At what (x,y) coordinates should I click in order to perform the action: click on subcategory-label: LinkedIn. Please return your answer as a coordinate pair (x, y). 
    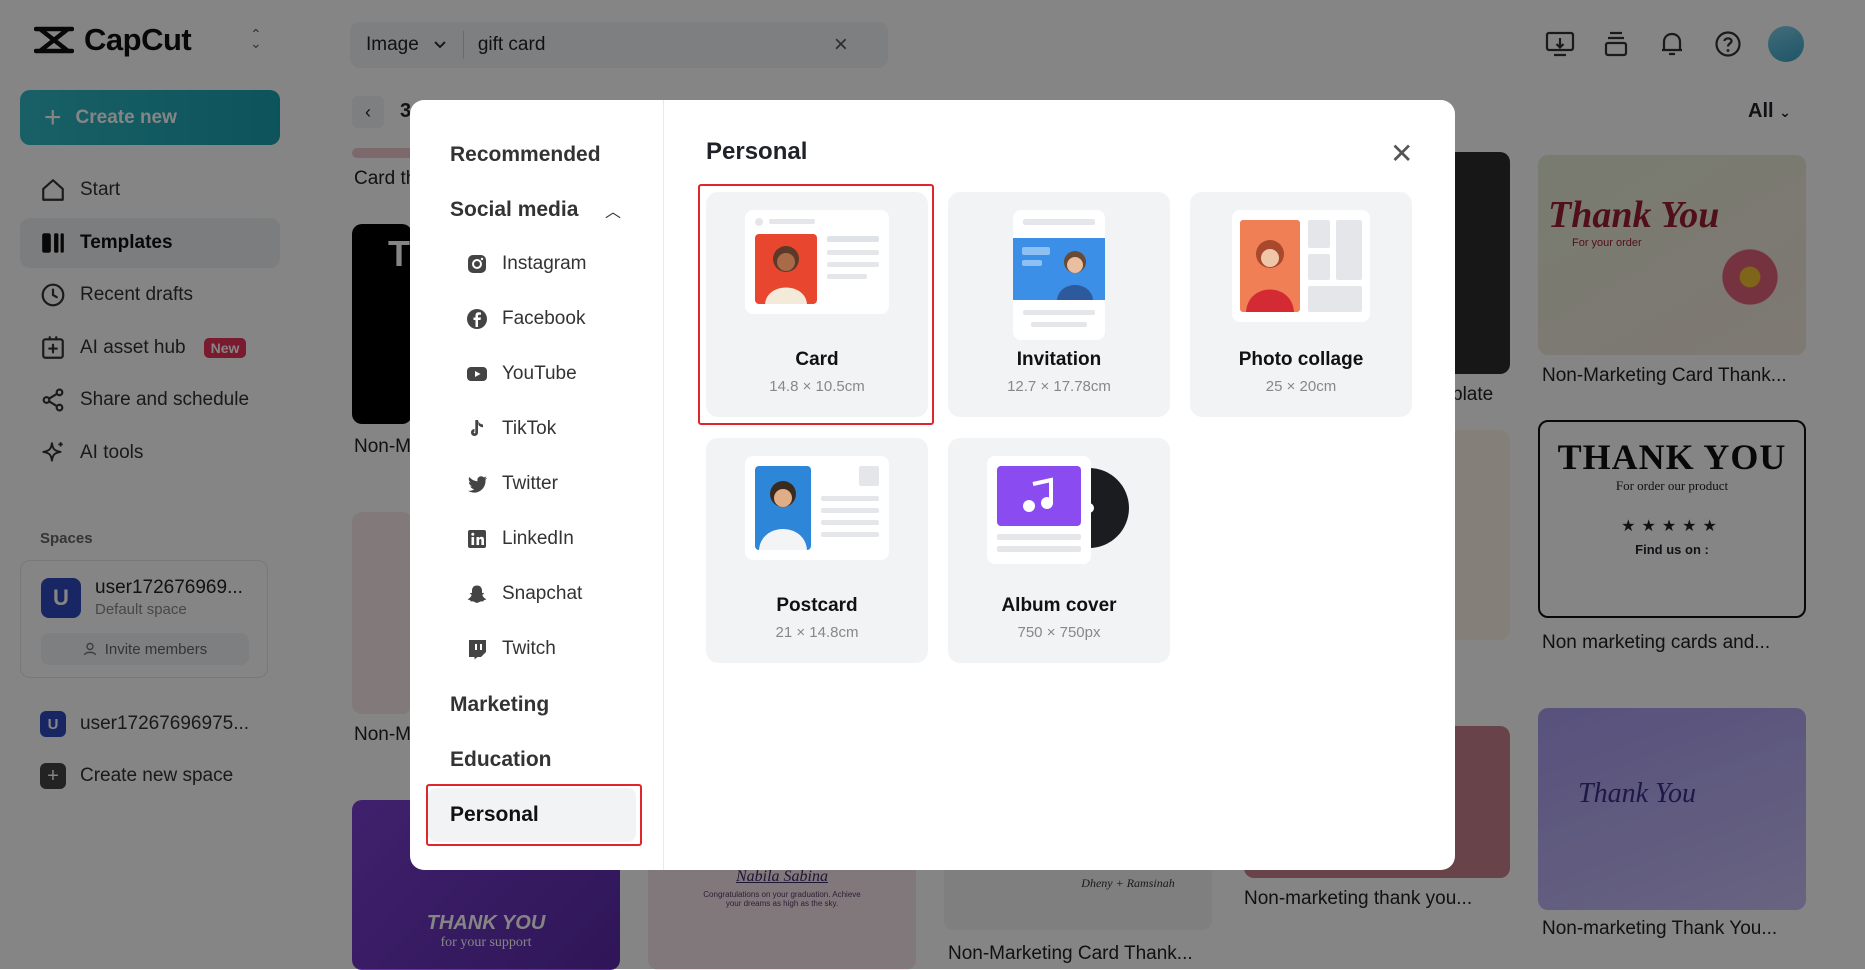
    Looking at the image, I should click on (538, 538).